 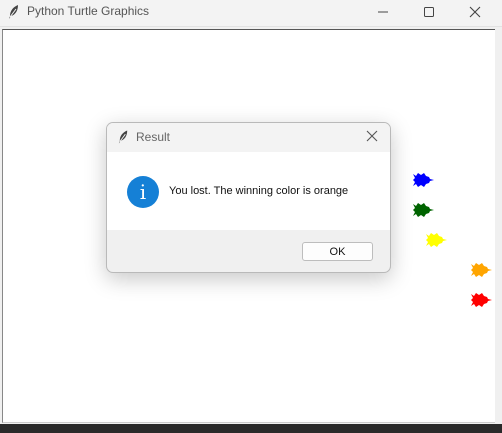 I want to click on window-title: Python Turtle Graphics, so click(x=88, y=11).